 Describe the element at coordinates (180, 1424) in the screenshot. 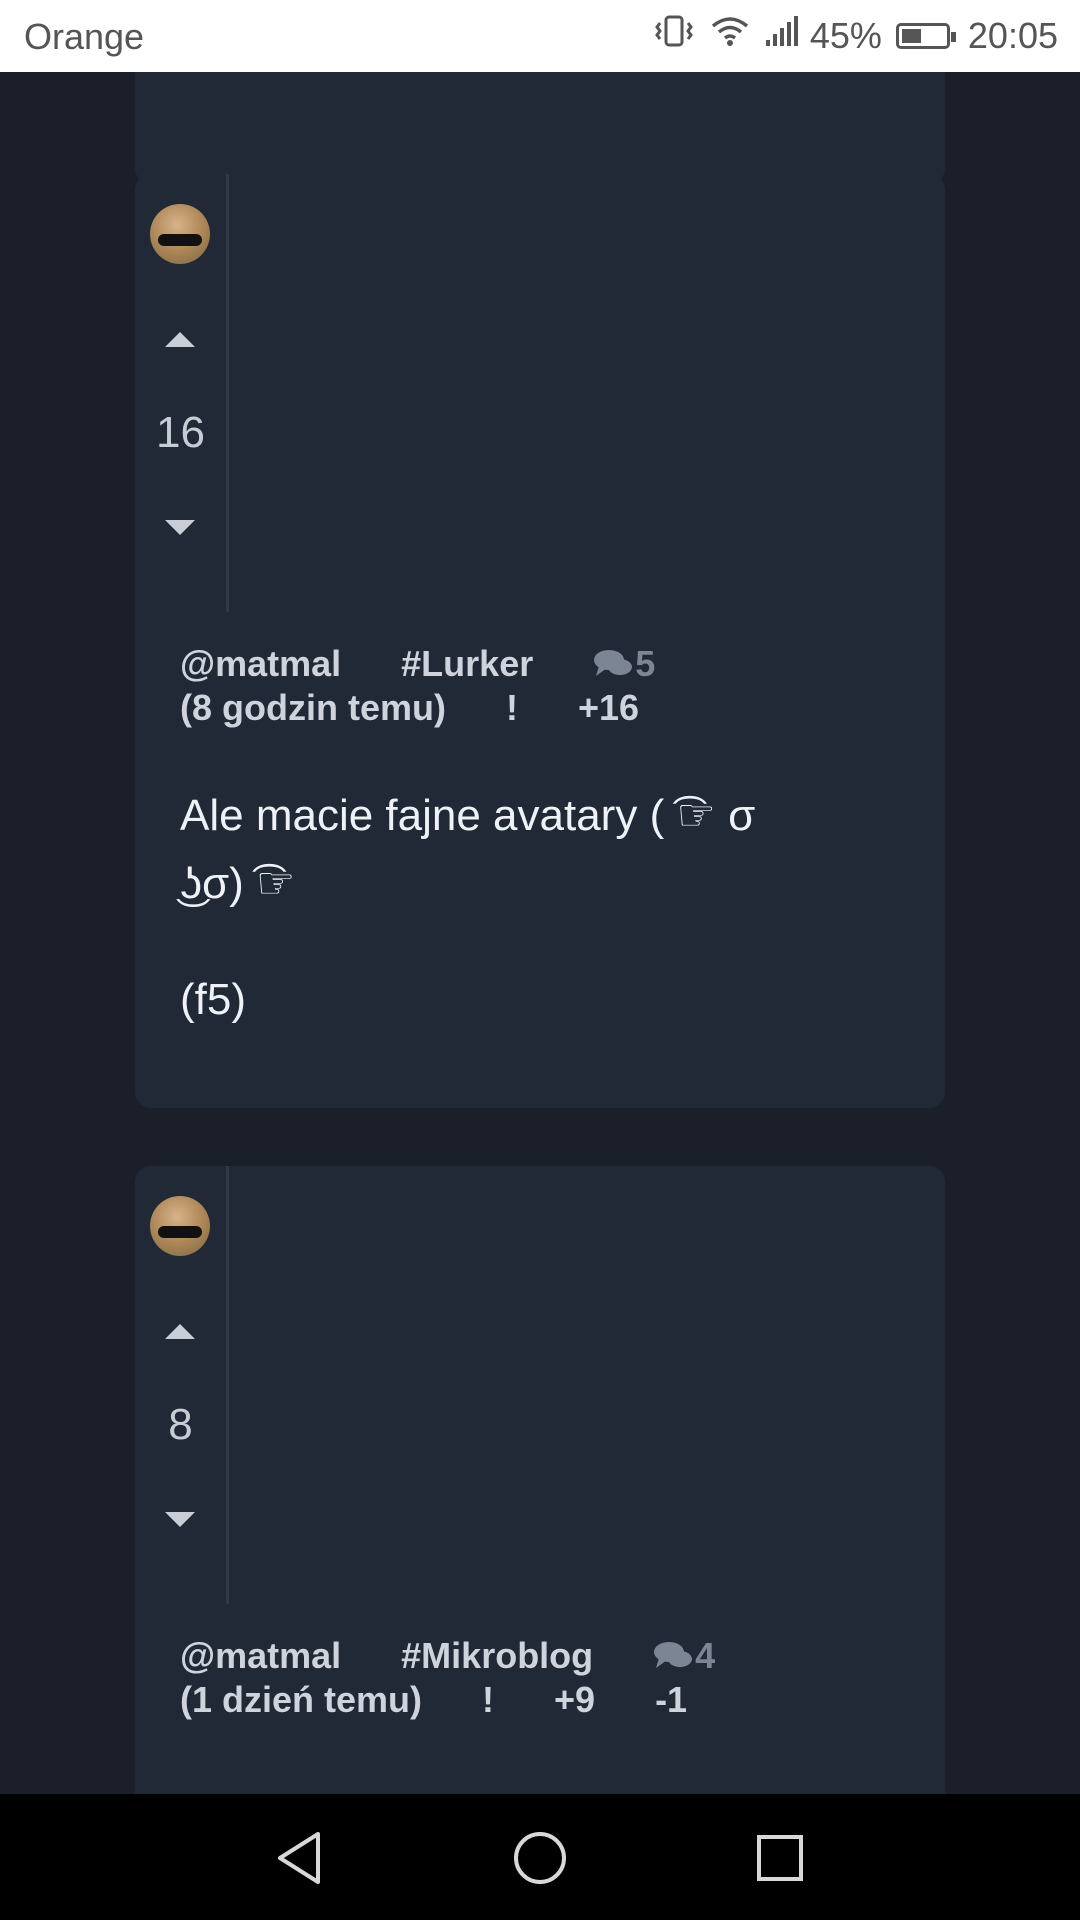

I see `vote-count: 8` at that location.